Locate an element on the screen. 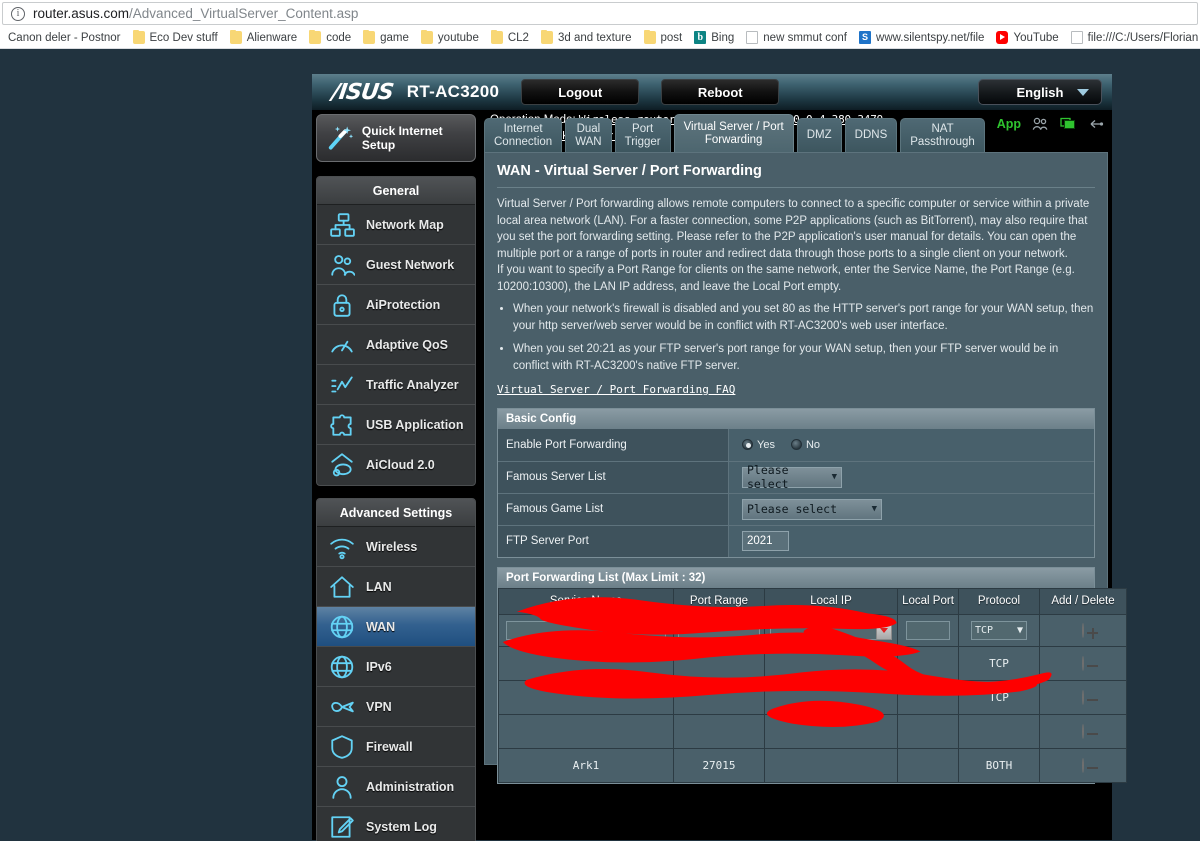 The image size is (1200, 841). add-entry-button is located at coordinates (1083, 630).